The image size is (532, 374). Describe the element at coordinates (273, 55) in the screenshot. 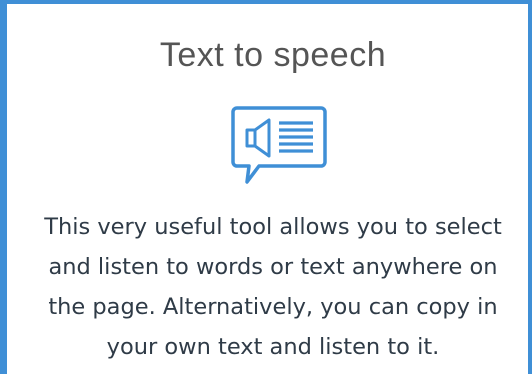

I see `card-title: Text to speech` at that location.